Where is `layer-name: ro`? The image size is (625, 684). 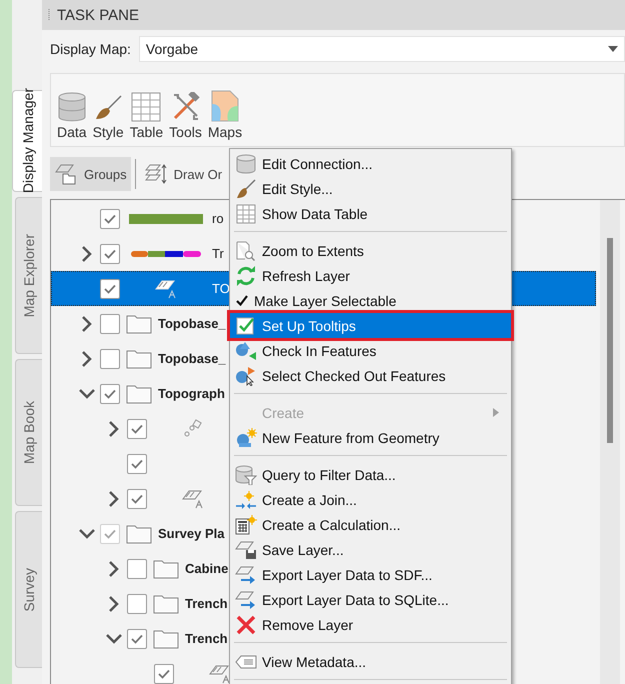
layer-name: ro is located at coordinates (218, 218).